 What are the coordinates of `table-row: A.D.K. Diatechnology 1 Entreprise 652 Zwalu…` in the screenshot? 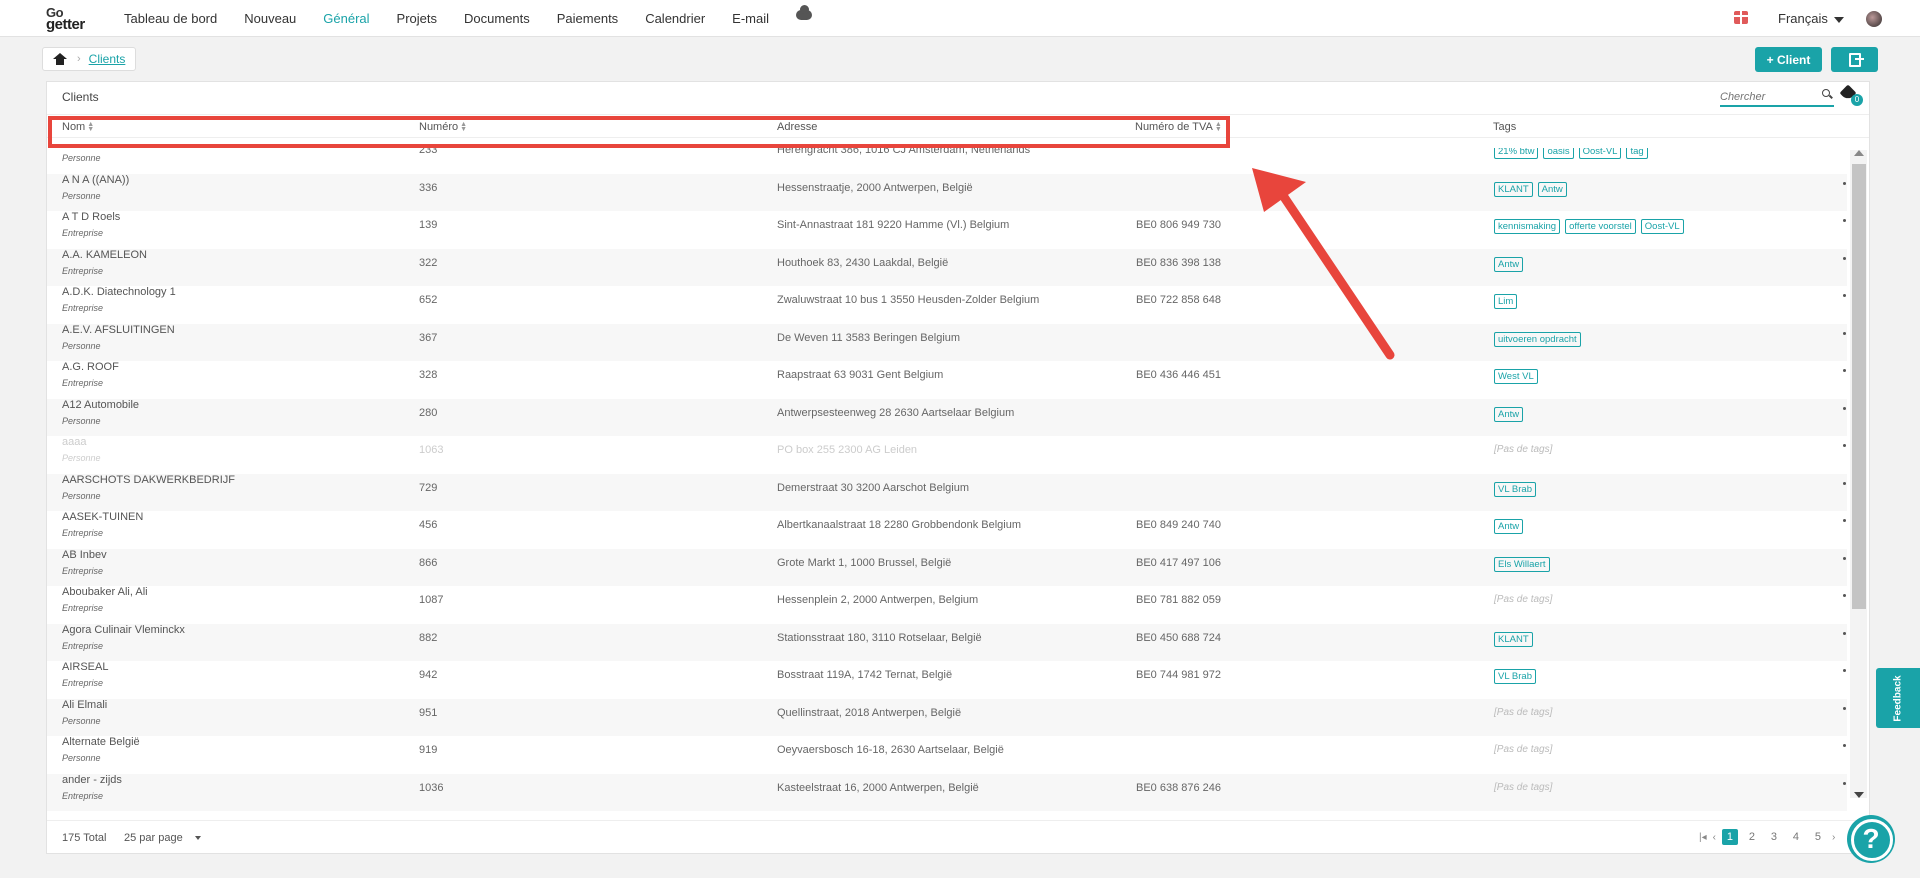 It's located at (947, 305).